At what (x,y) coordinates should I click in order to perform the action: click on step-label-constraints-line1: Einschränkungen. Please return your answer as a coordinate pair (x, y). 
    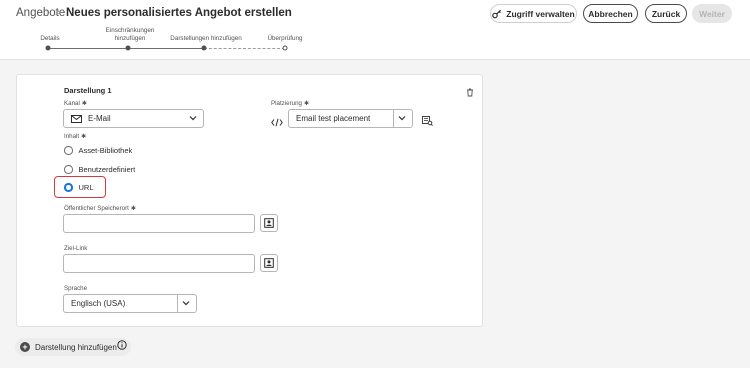
    Looking at the image, I should click on (130, 30).